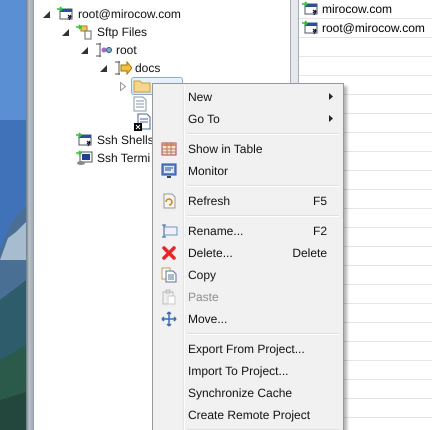  Describe the element at coordinates (142, 86) in the screenshot. I see `folder-icon` at that location.